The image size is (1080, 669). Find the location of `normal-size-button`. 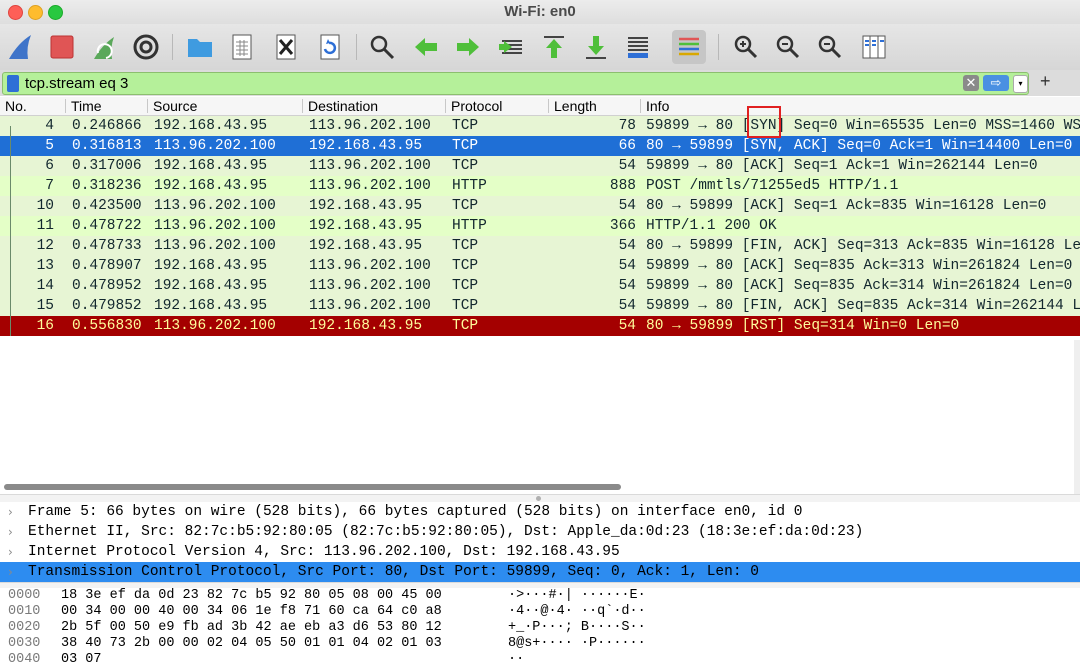

normal-size-button is located at coordinates (830, 47).